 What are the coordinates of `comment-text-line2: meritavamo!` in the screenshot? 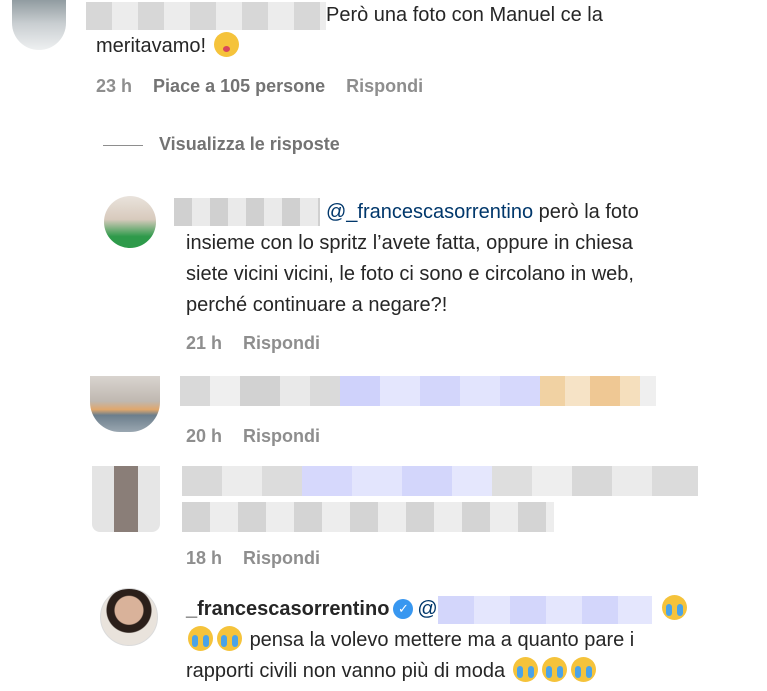 It's located at (151, 46).